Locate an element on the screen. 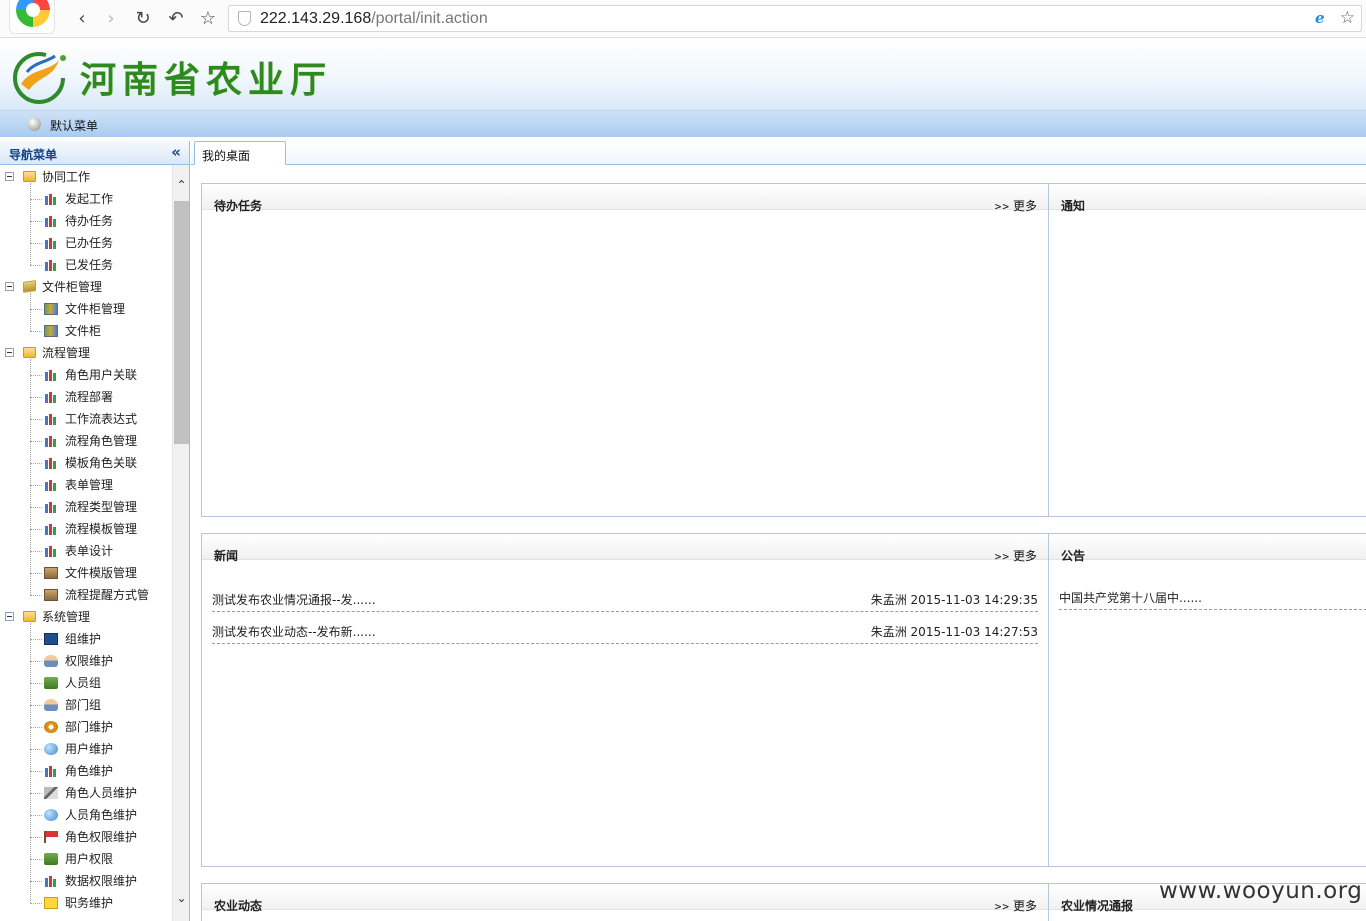 Image resolution: width=1366 pixels, height=921 pixels. tree-item: 表单设计 is located at coordinates (86, 551).